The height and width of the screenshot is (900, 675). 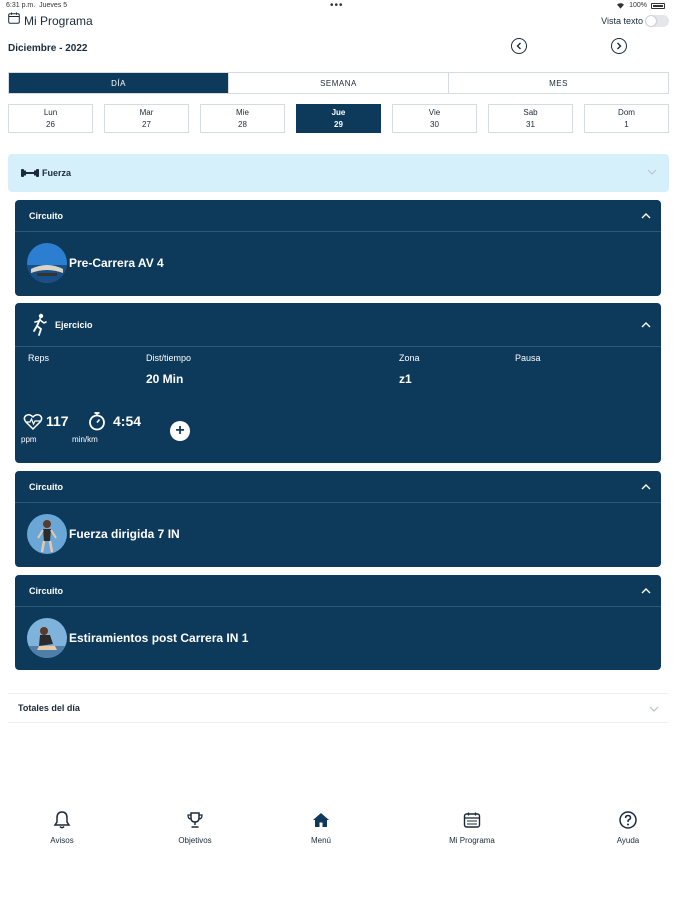 I want to click on circuit-card: Circuito Pre-Carrera AV 4, so click(x=338, y=248).